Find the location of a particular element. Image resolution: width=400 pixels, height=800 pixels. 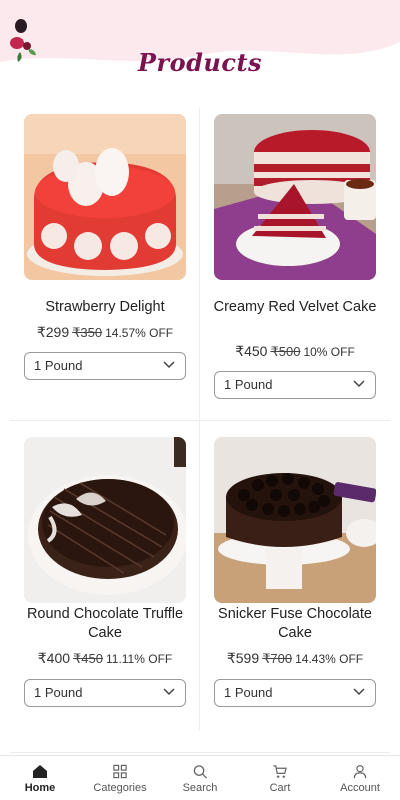

price-row: ₹450 ₹500 10% OFF is located at coordinates (295, 351).